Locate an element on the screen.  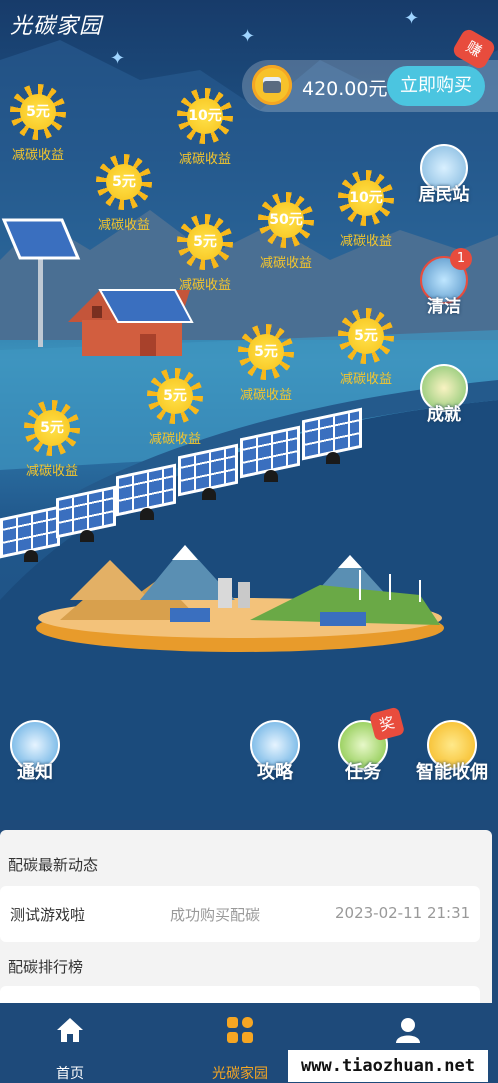
tab-carbon-home: 光碳家园 is located at coordinates (240, 1043).